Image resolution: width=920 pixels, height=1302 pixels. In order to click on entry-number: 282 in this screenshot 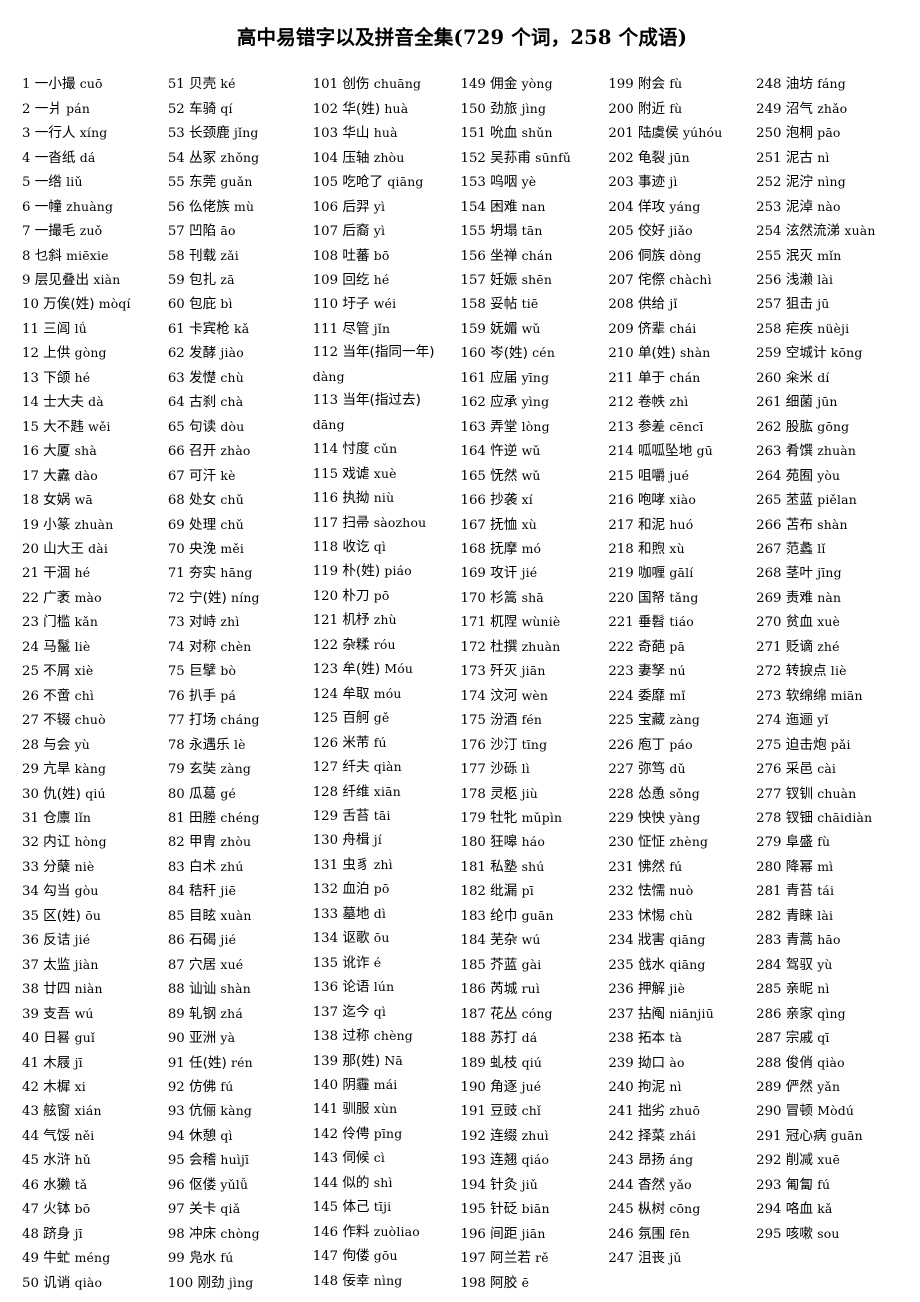, I will do `click(769, 916)`.